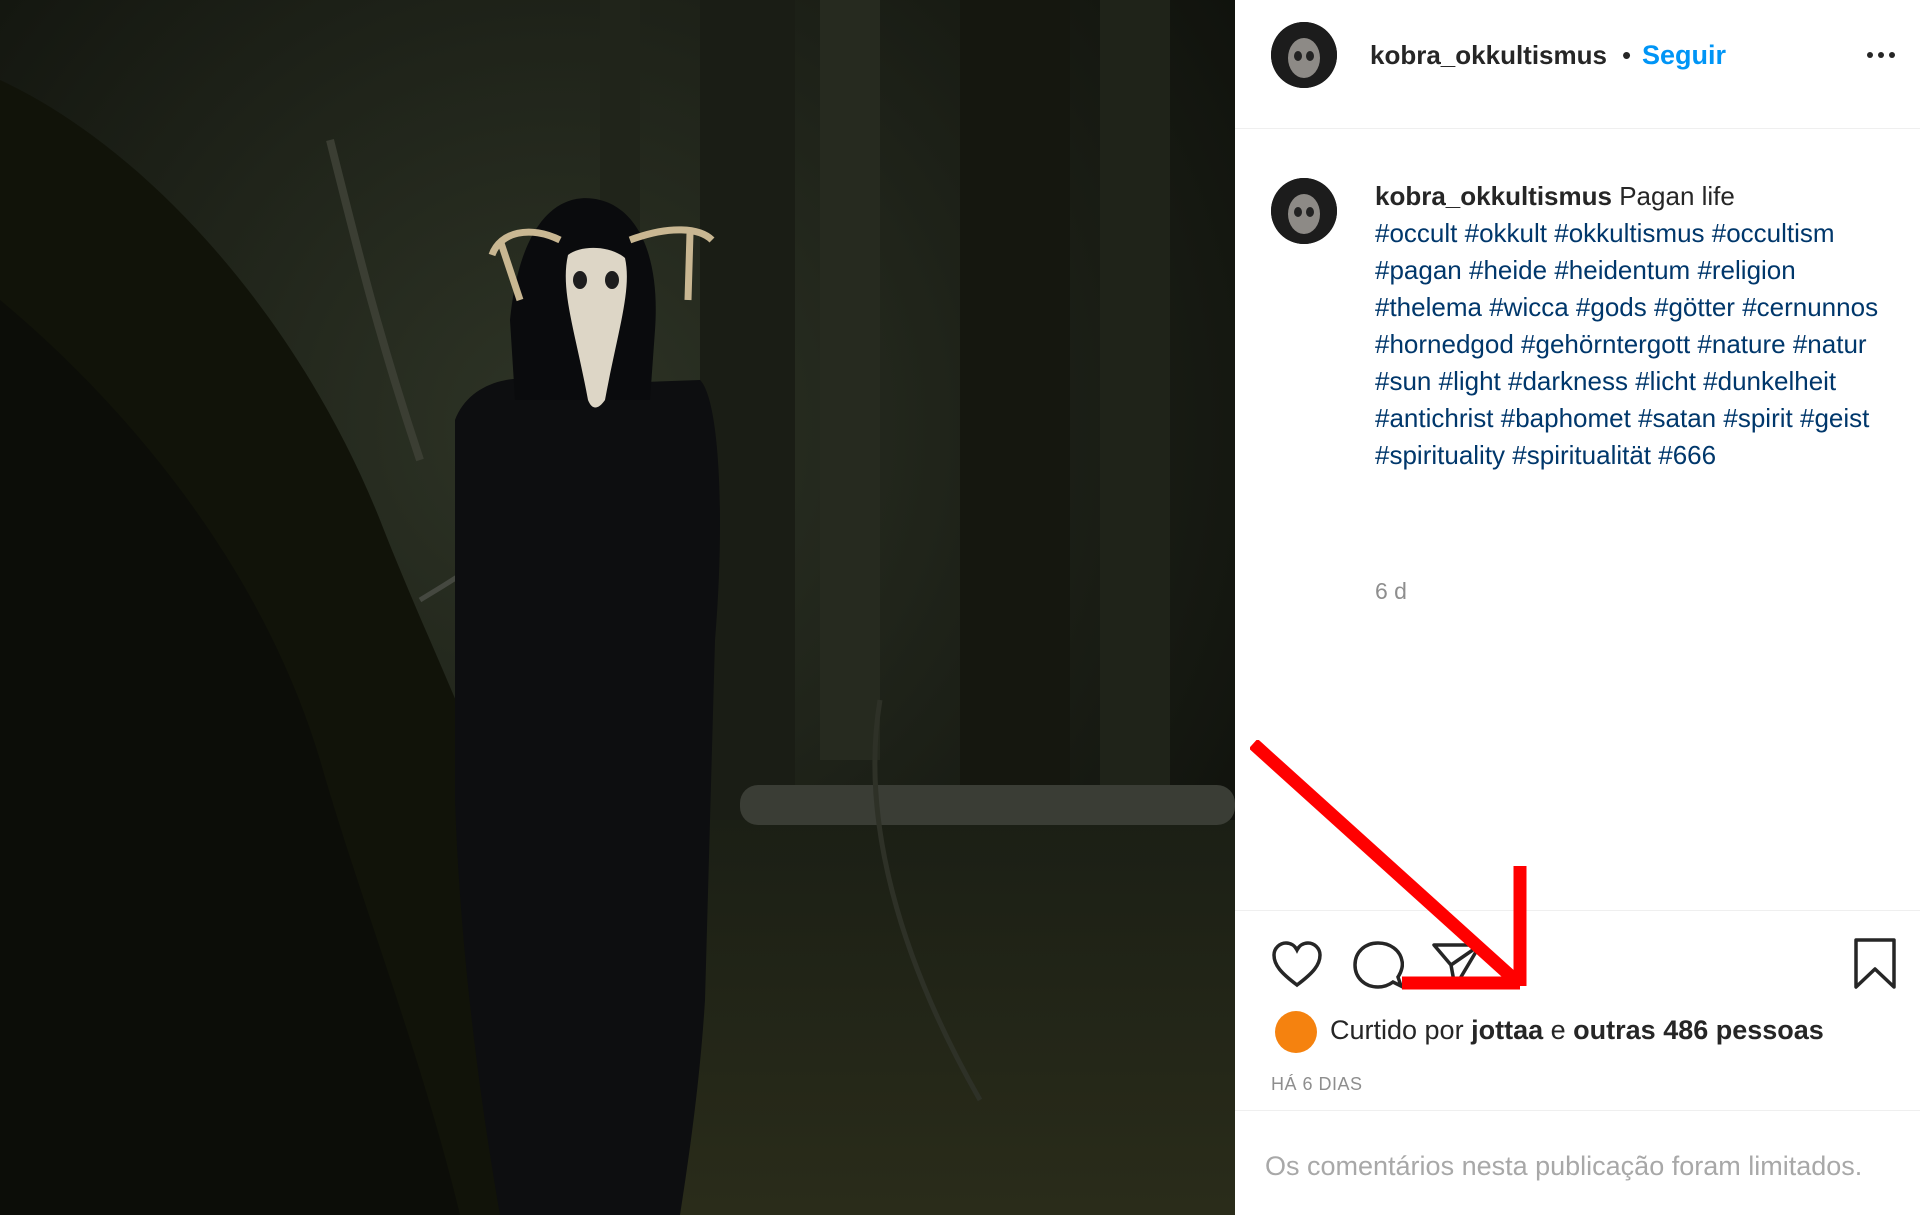 The width and height of the screenshot is (1920, 1216). Describe the element at coordinates (1611, 307) in the screenshot. I see `hashtag-link: #gods` at that location.